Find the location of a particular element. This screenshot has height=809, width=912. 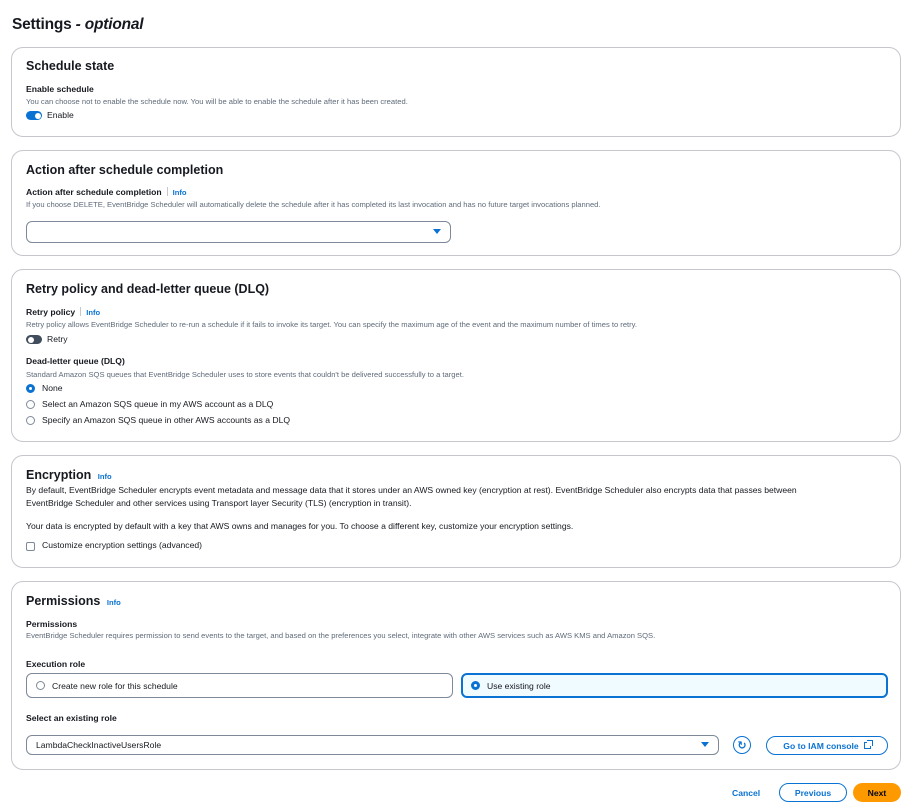

permissions-title-text: Permissions is located at coordinates (63, 601).